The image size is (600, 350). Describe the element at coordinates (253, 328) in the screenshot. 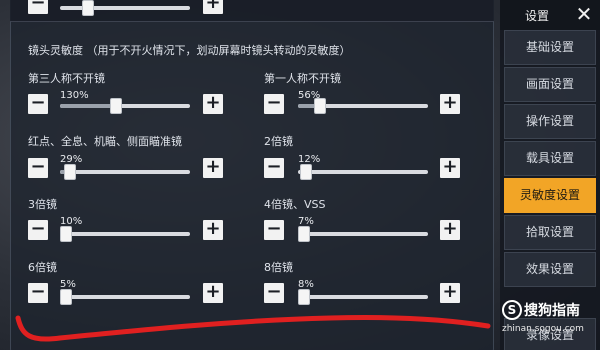

I see `red-annotation-stroke` at that location.